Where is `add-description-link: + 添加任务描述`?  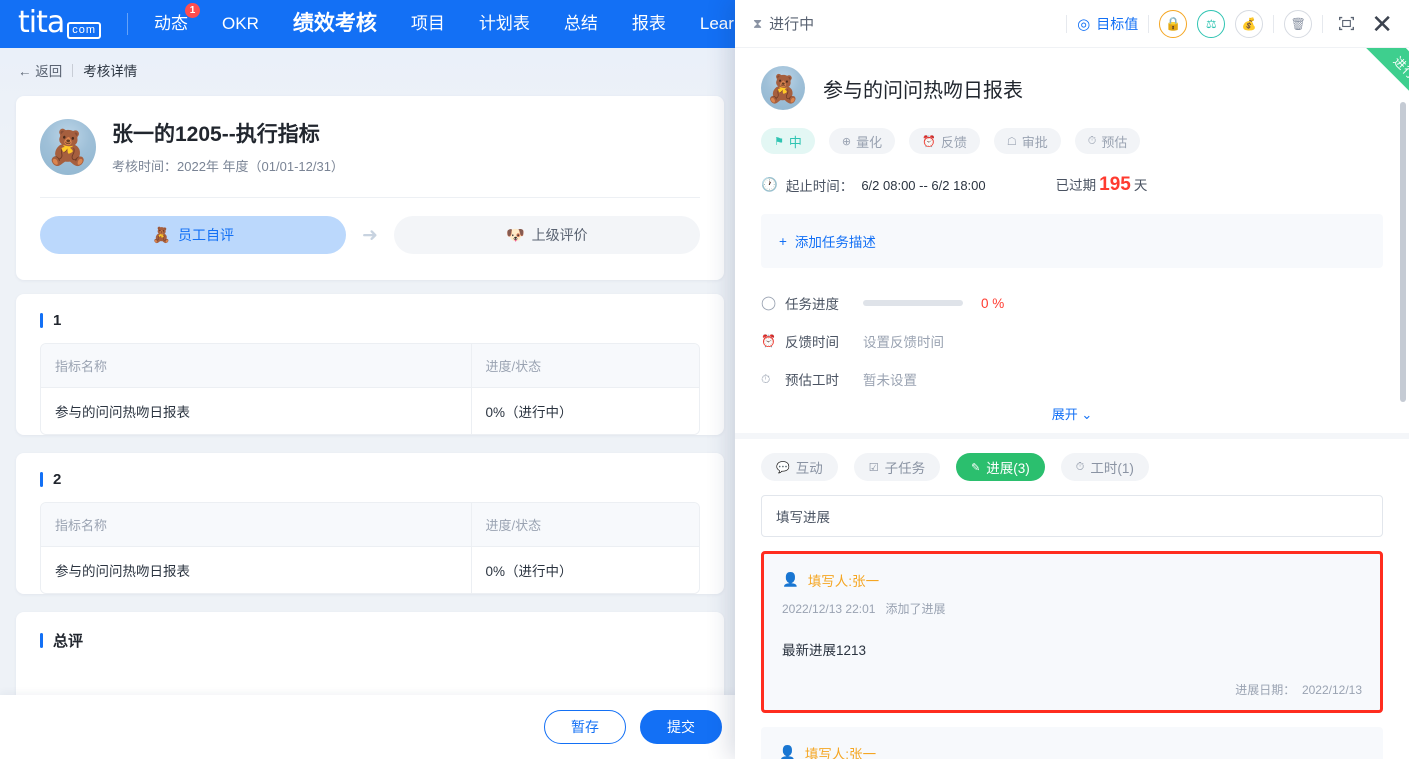 add-description-link: + 添加任务描述 is located at coordinates (827, 241).